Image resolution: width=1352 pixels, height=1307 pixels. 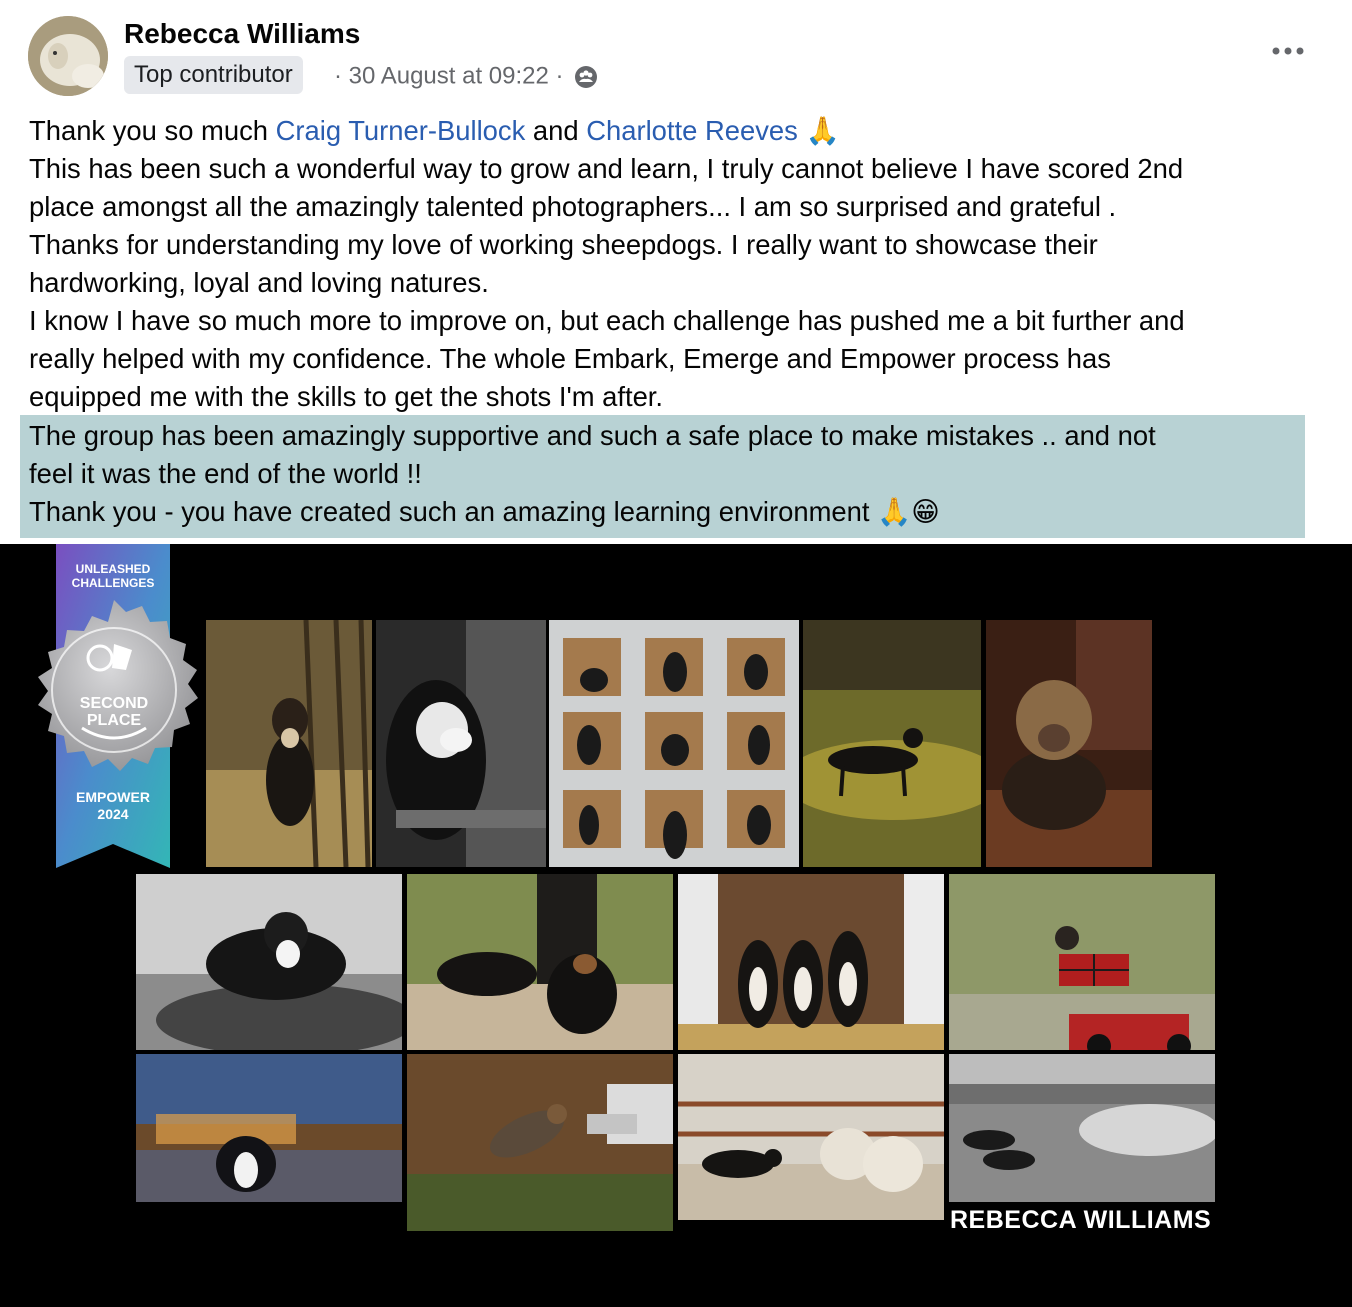 I want to click on ribbon-bottom-text: EMPOWER 2024, so click(x=113, y=806).